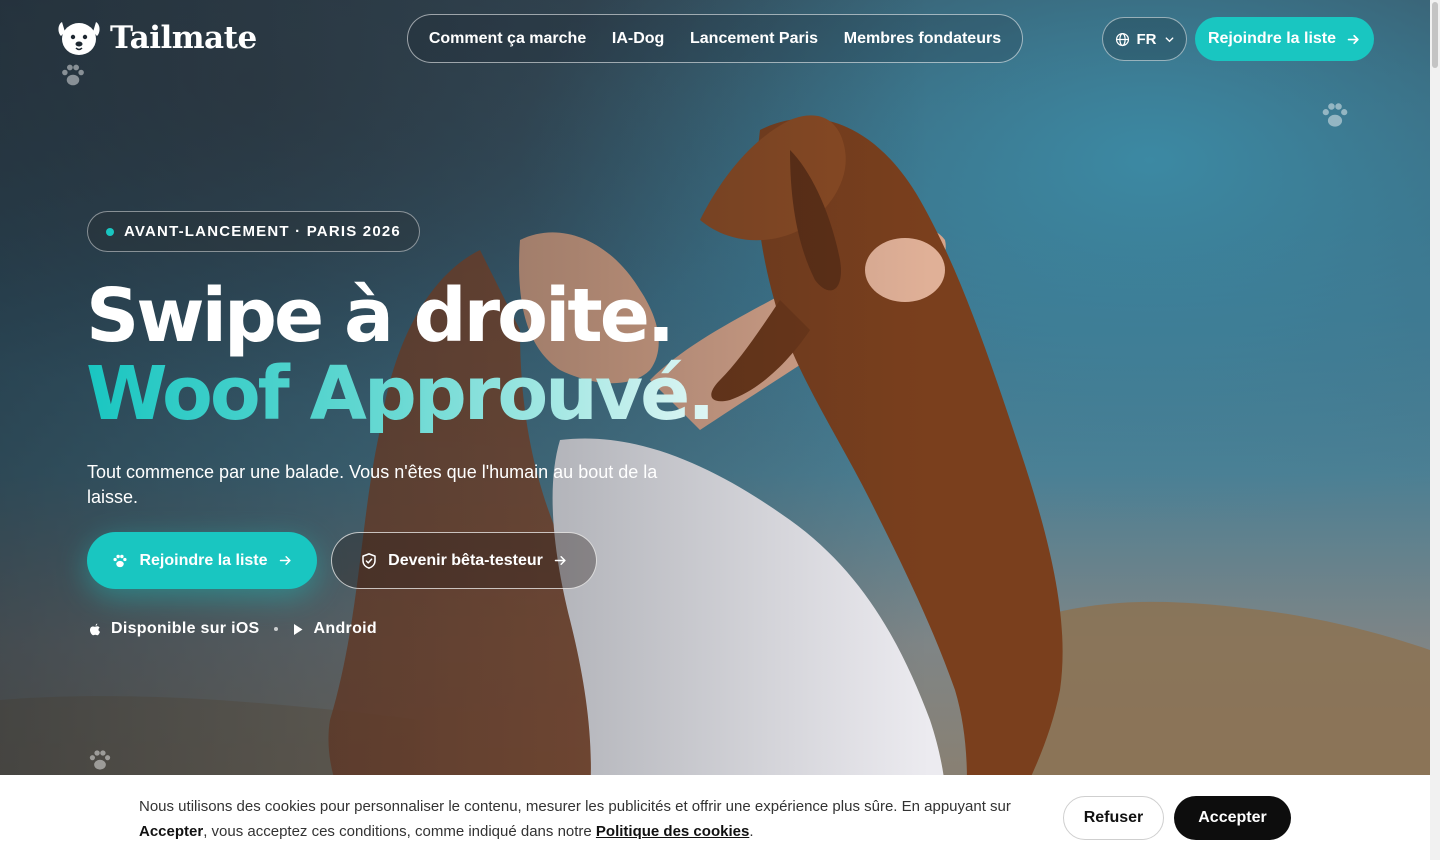 This screenshot has width=1440, height=860. Describe the element at coordinates (380, 316) in the screenshot. I see `hero-title-line1: Swipe à droite.` at that location.